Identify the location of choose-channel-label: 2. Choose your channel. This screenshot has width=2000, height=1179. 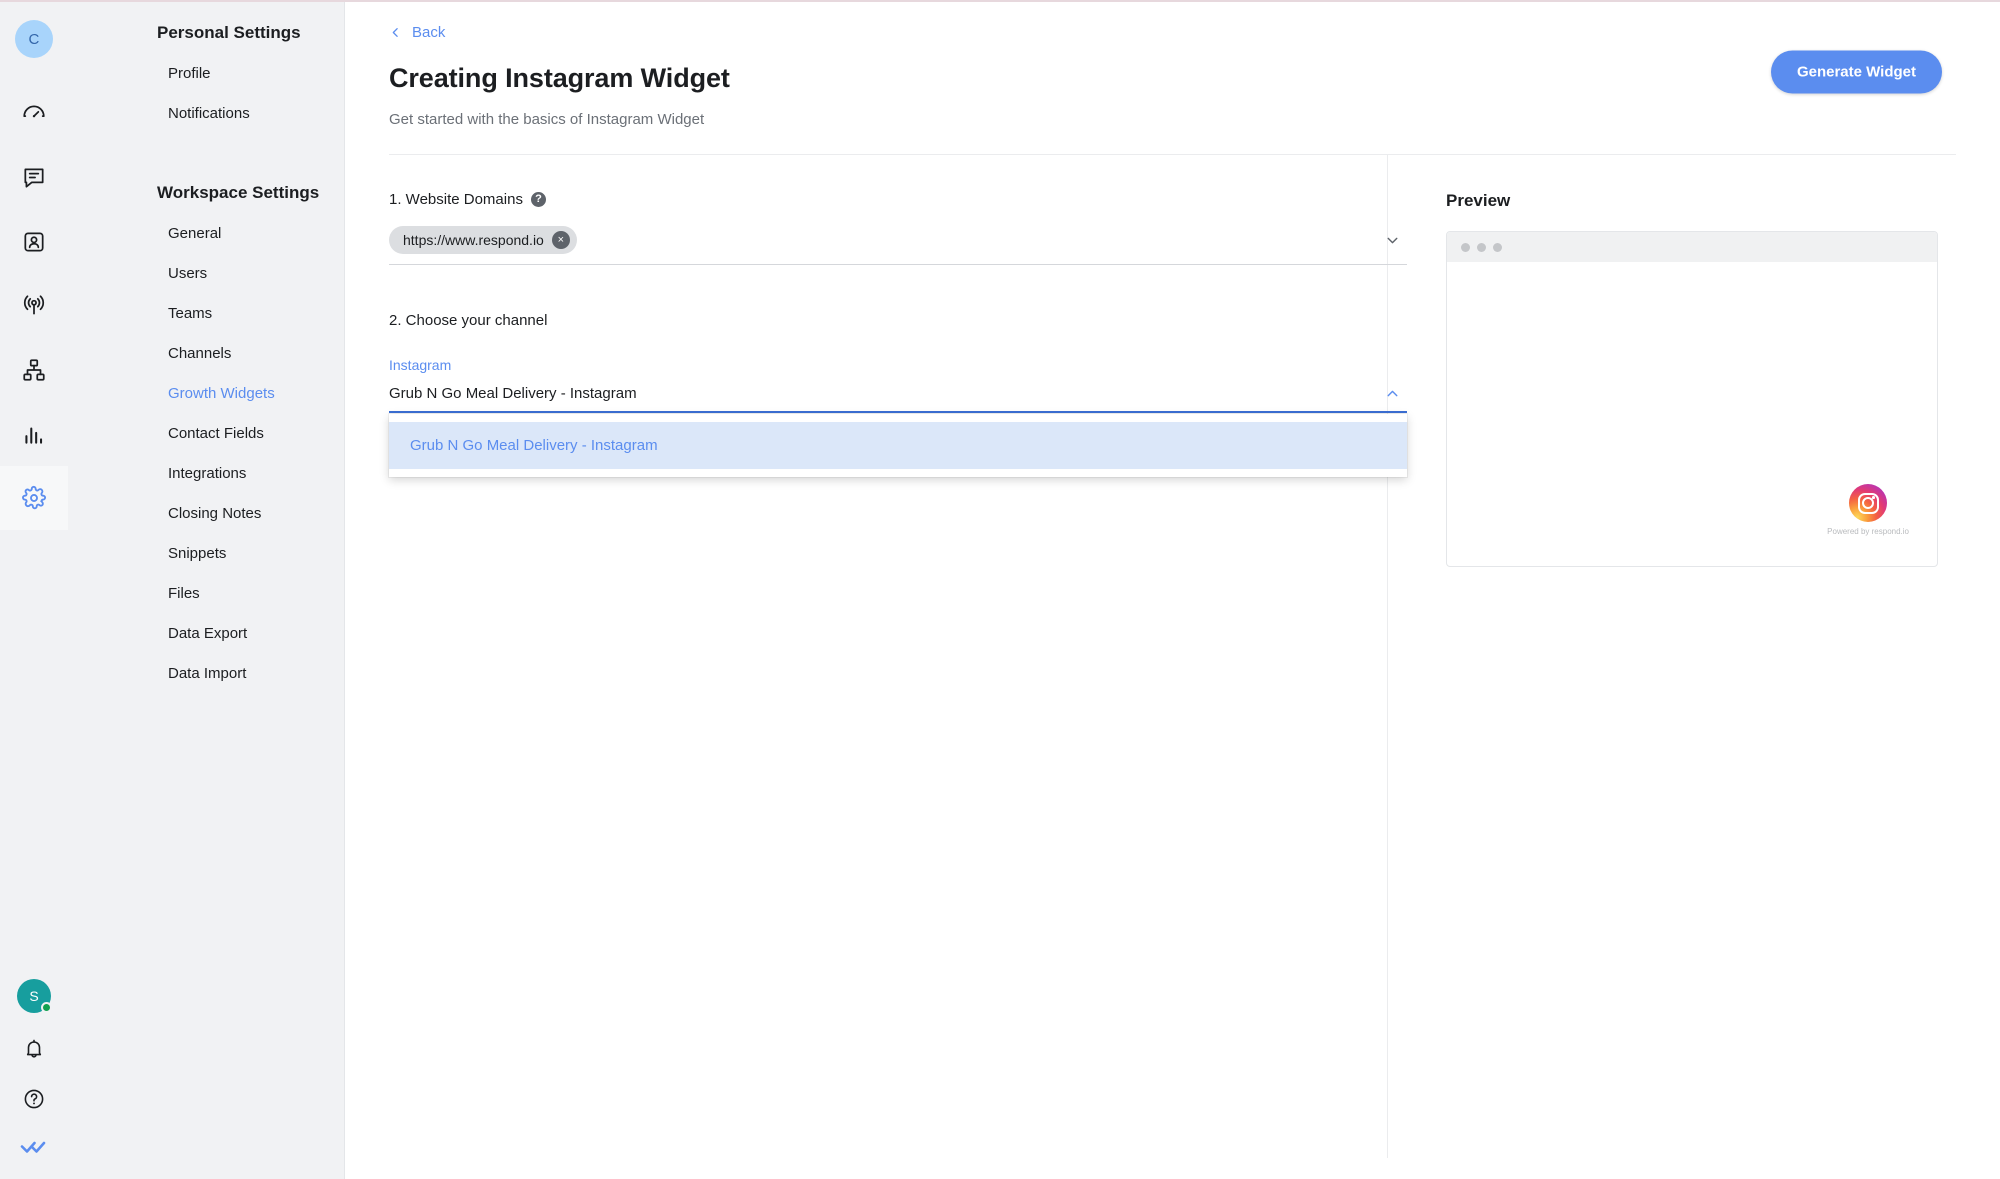
(888, 320).